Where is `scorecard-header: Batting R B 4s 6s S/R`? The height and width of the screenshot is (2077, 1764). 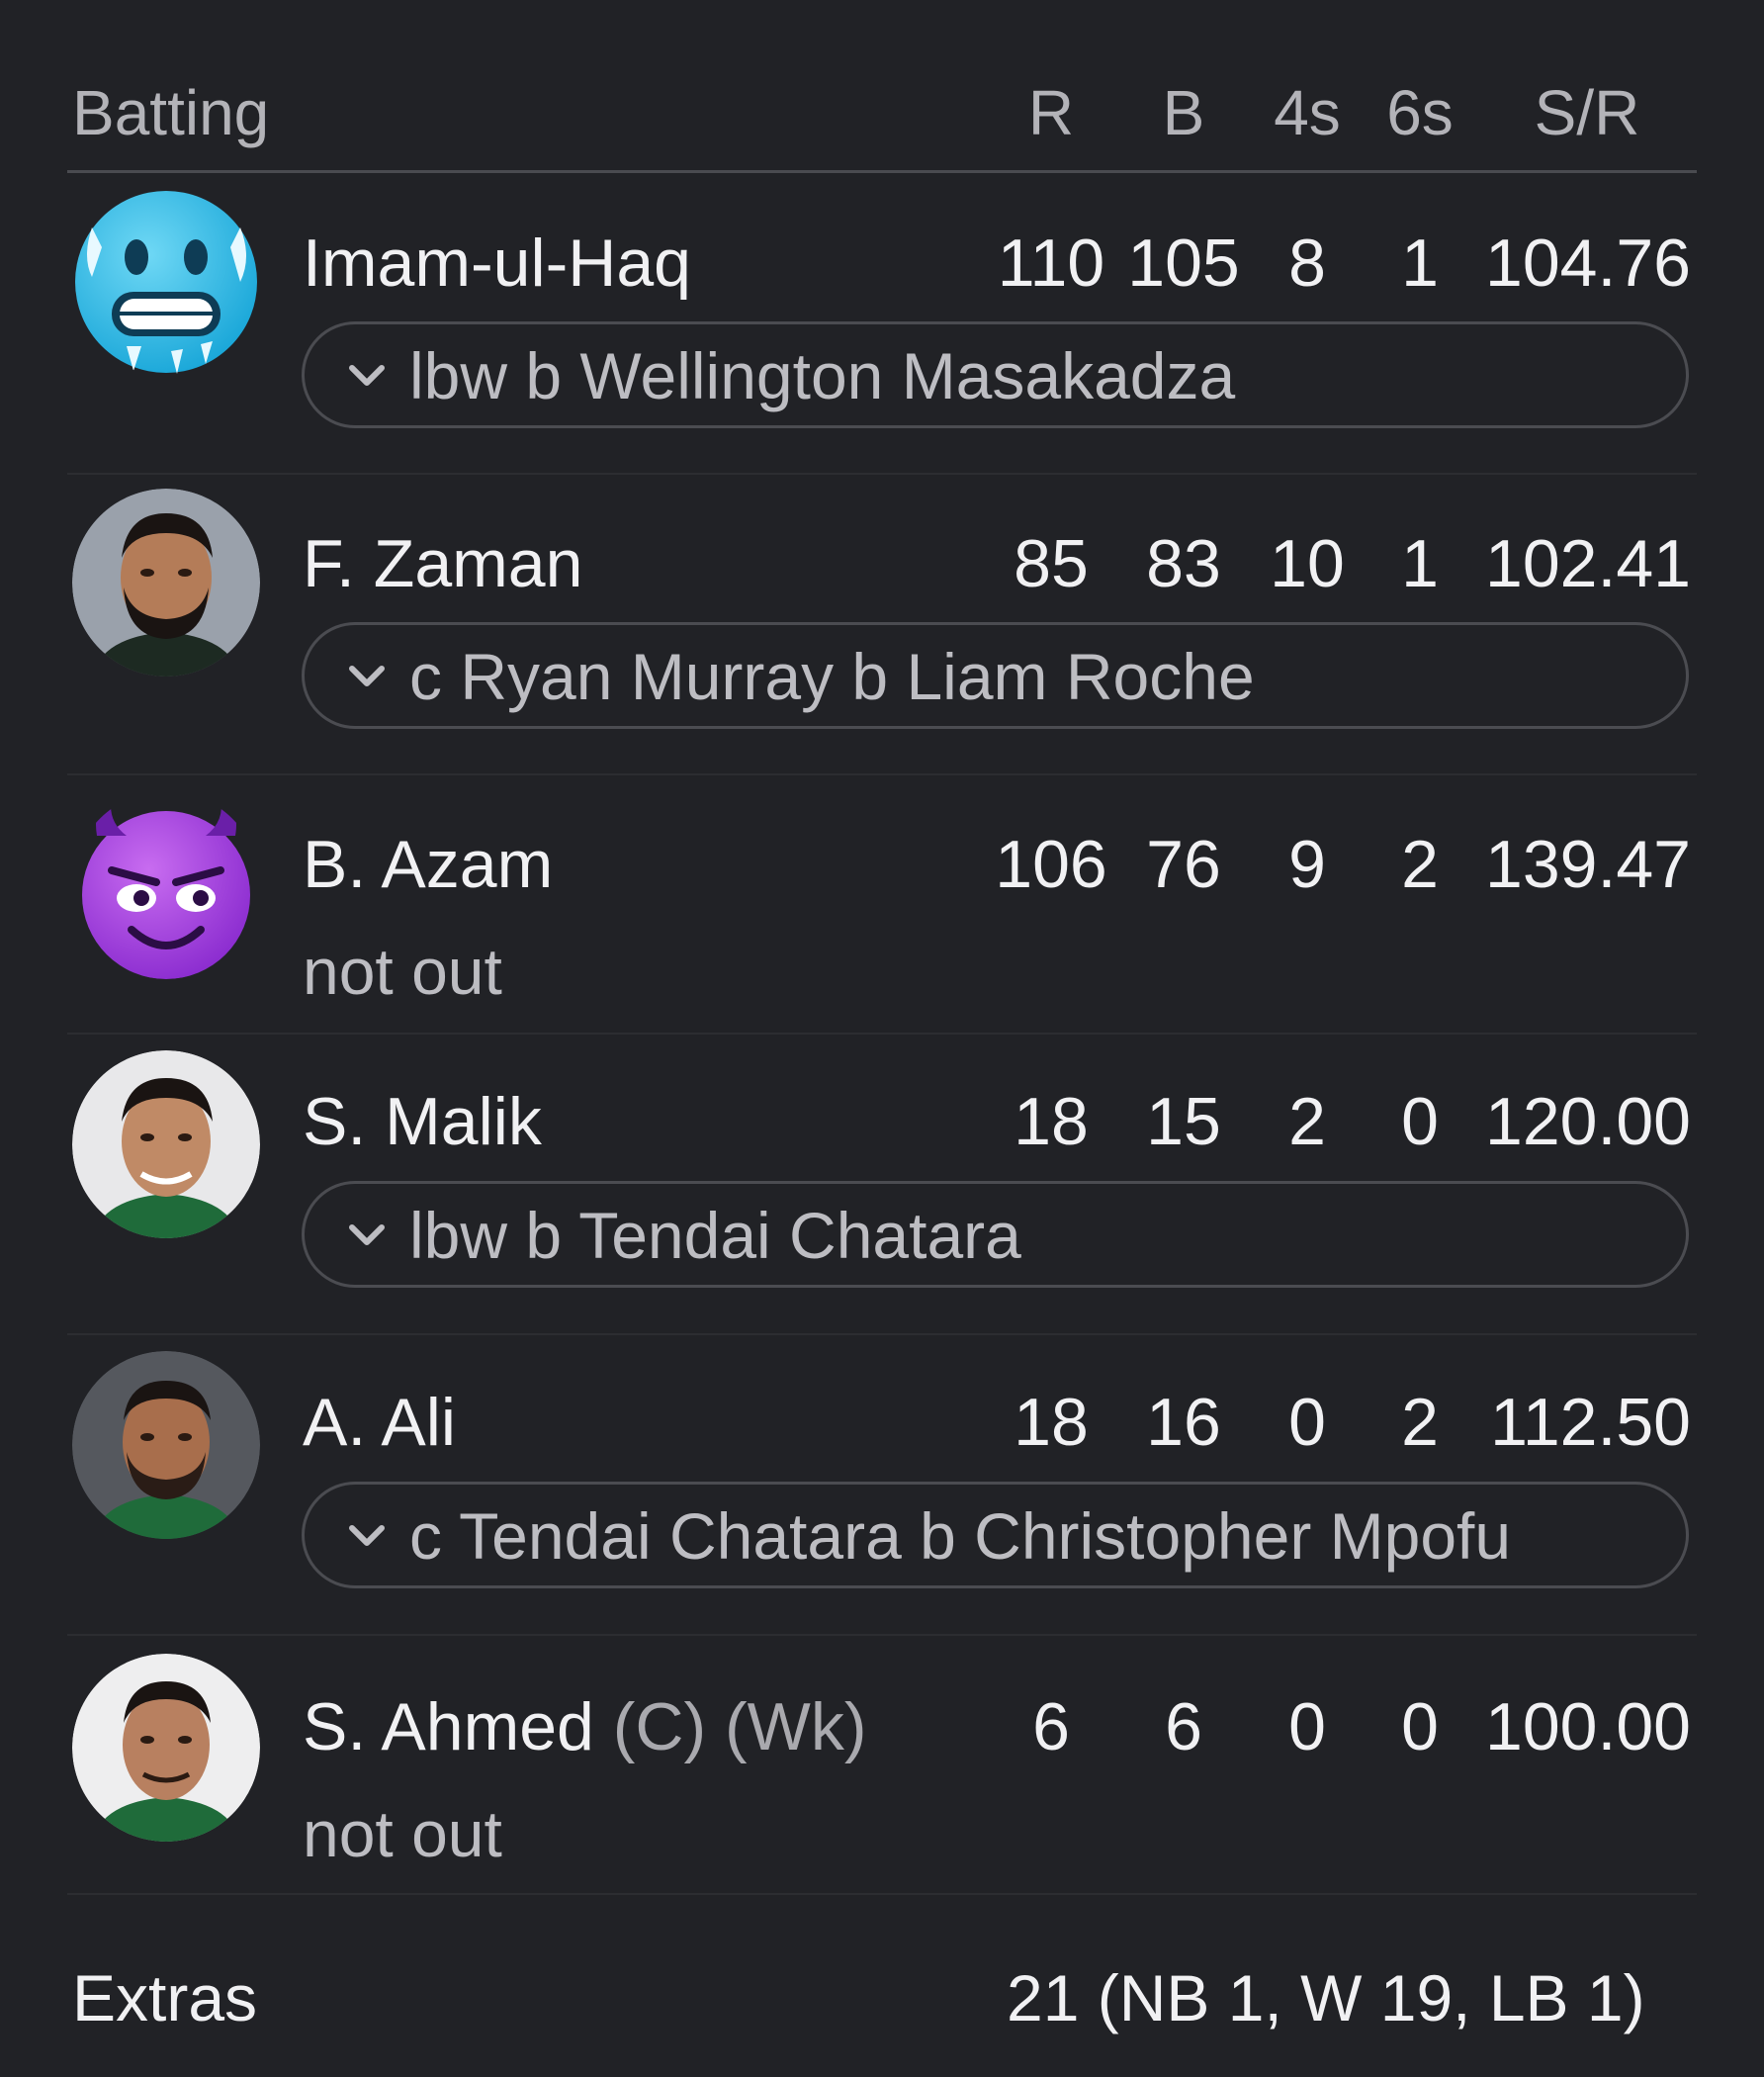
scorecard-header: Batting R B 4s 6s S/R is located at coordinates (882, 86).